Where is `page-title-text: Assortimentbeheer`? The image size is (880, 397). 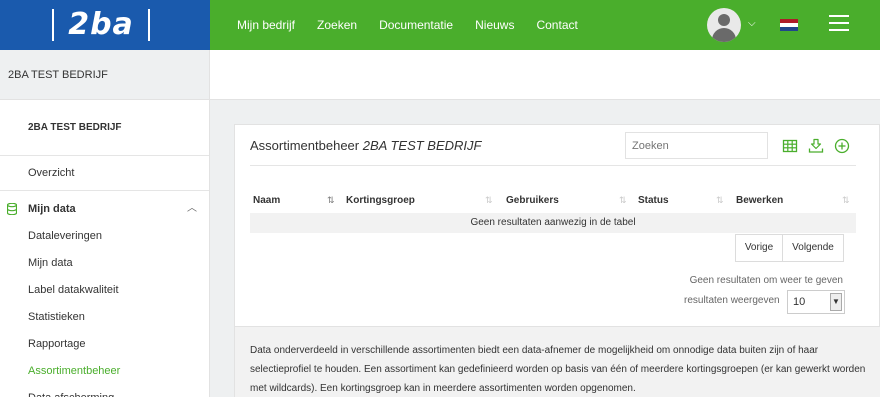 page-title-text: Assortimentbeheer is located at coordinates (305, 145).